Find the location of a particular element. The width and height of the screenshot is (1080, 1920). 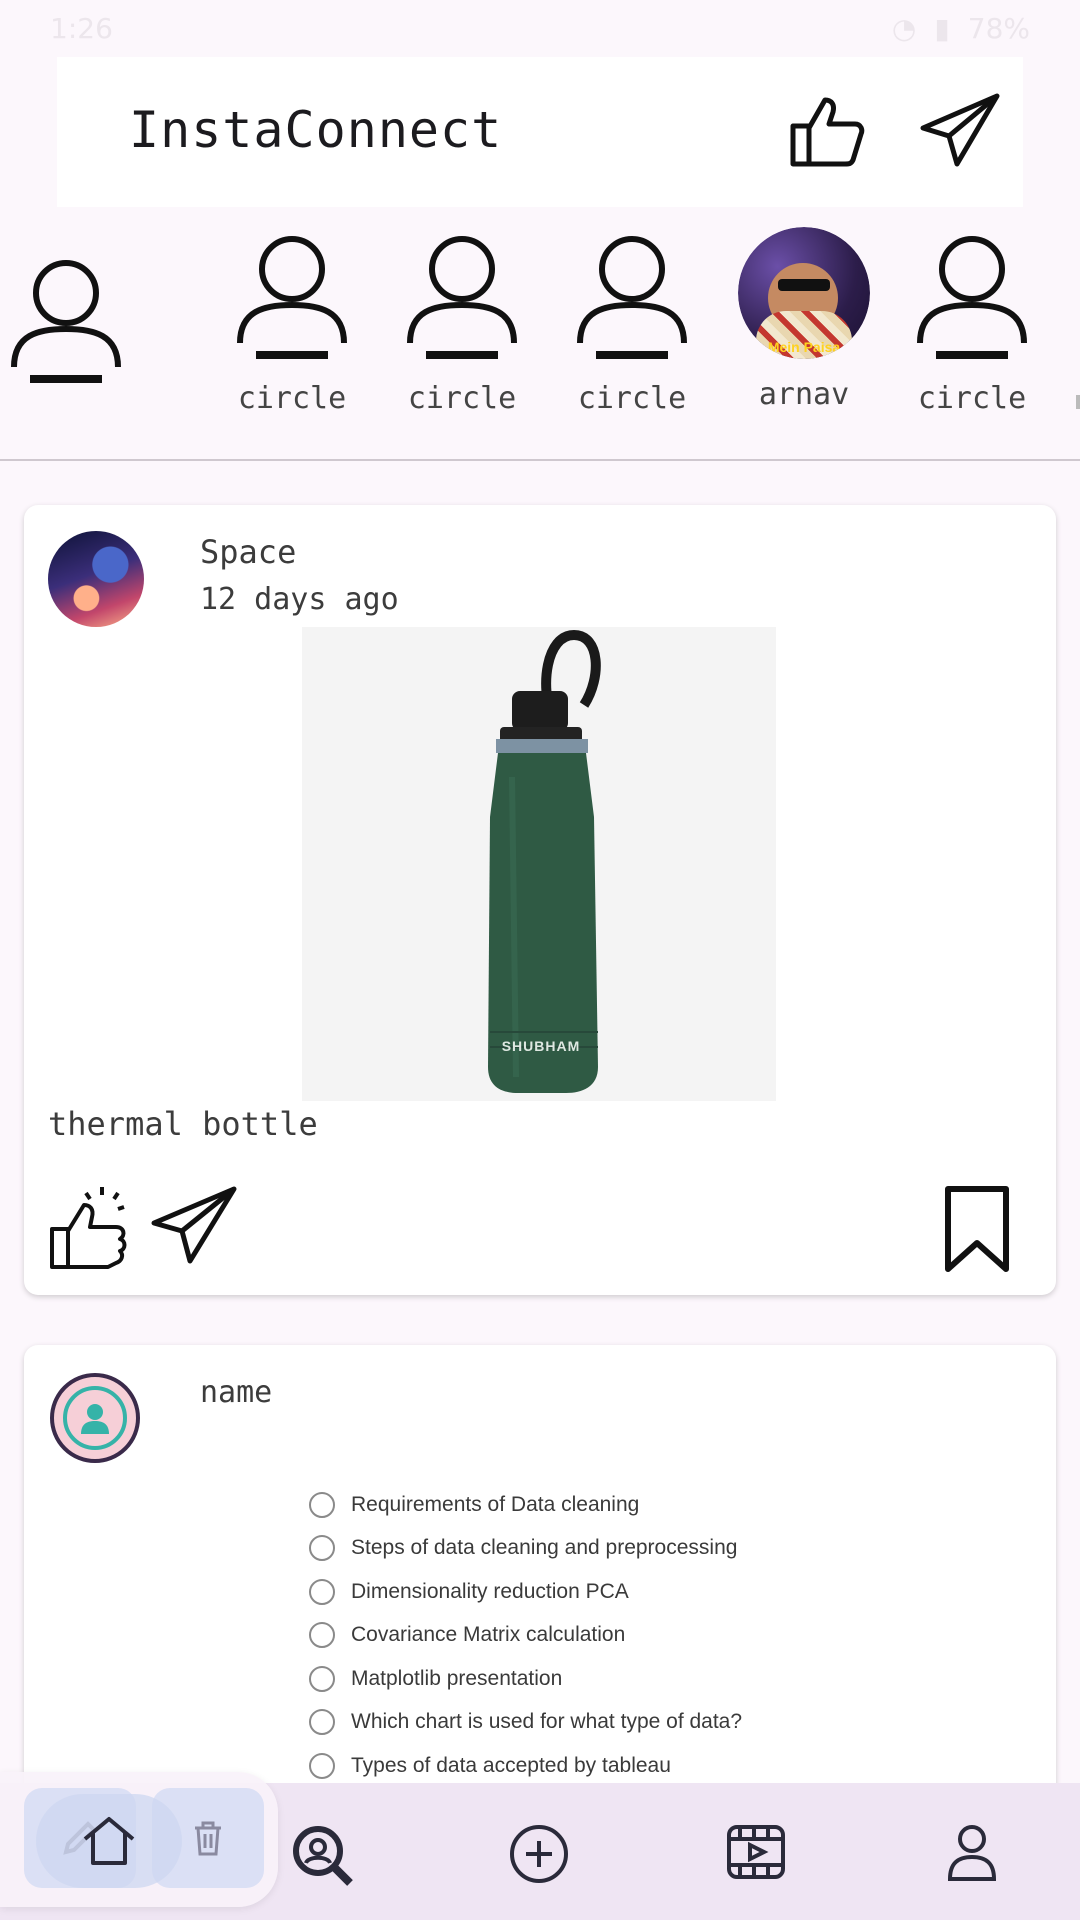

thumbs-up-icon is located at coordinates (828, 133).